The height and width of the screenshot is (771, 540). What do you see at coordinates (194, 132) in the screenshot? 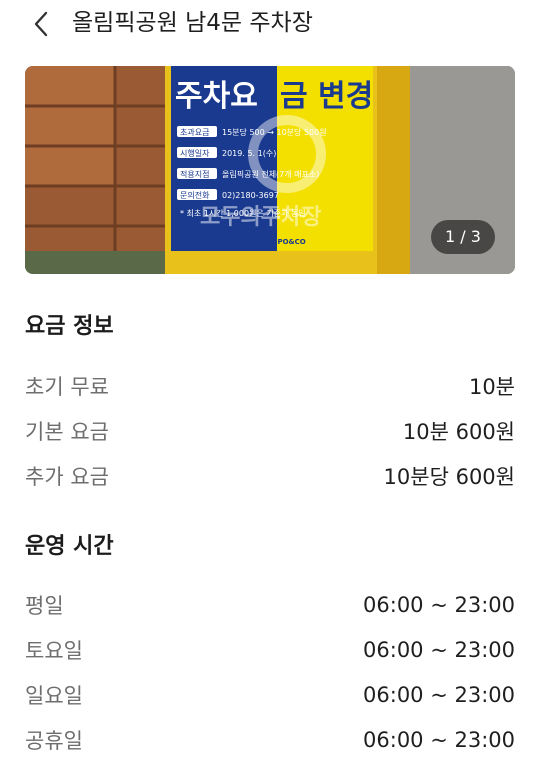
I see `svg-text: 초과요금` at bounding box center [194, 132].